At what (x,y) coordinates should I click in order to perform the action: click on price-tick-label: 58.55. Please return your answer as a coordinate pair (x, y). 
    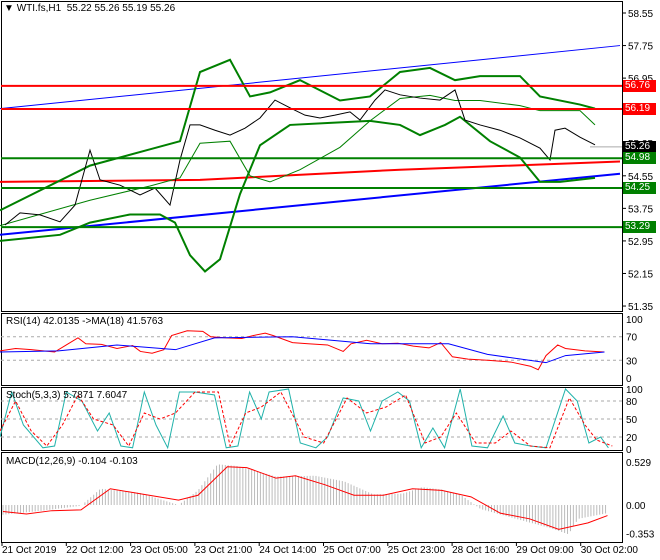
    Looking at the image, I should click on (640, 14).